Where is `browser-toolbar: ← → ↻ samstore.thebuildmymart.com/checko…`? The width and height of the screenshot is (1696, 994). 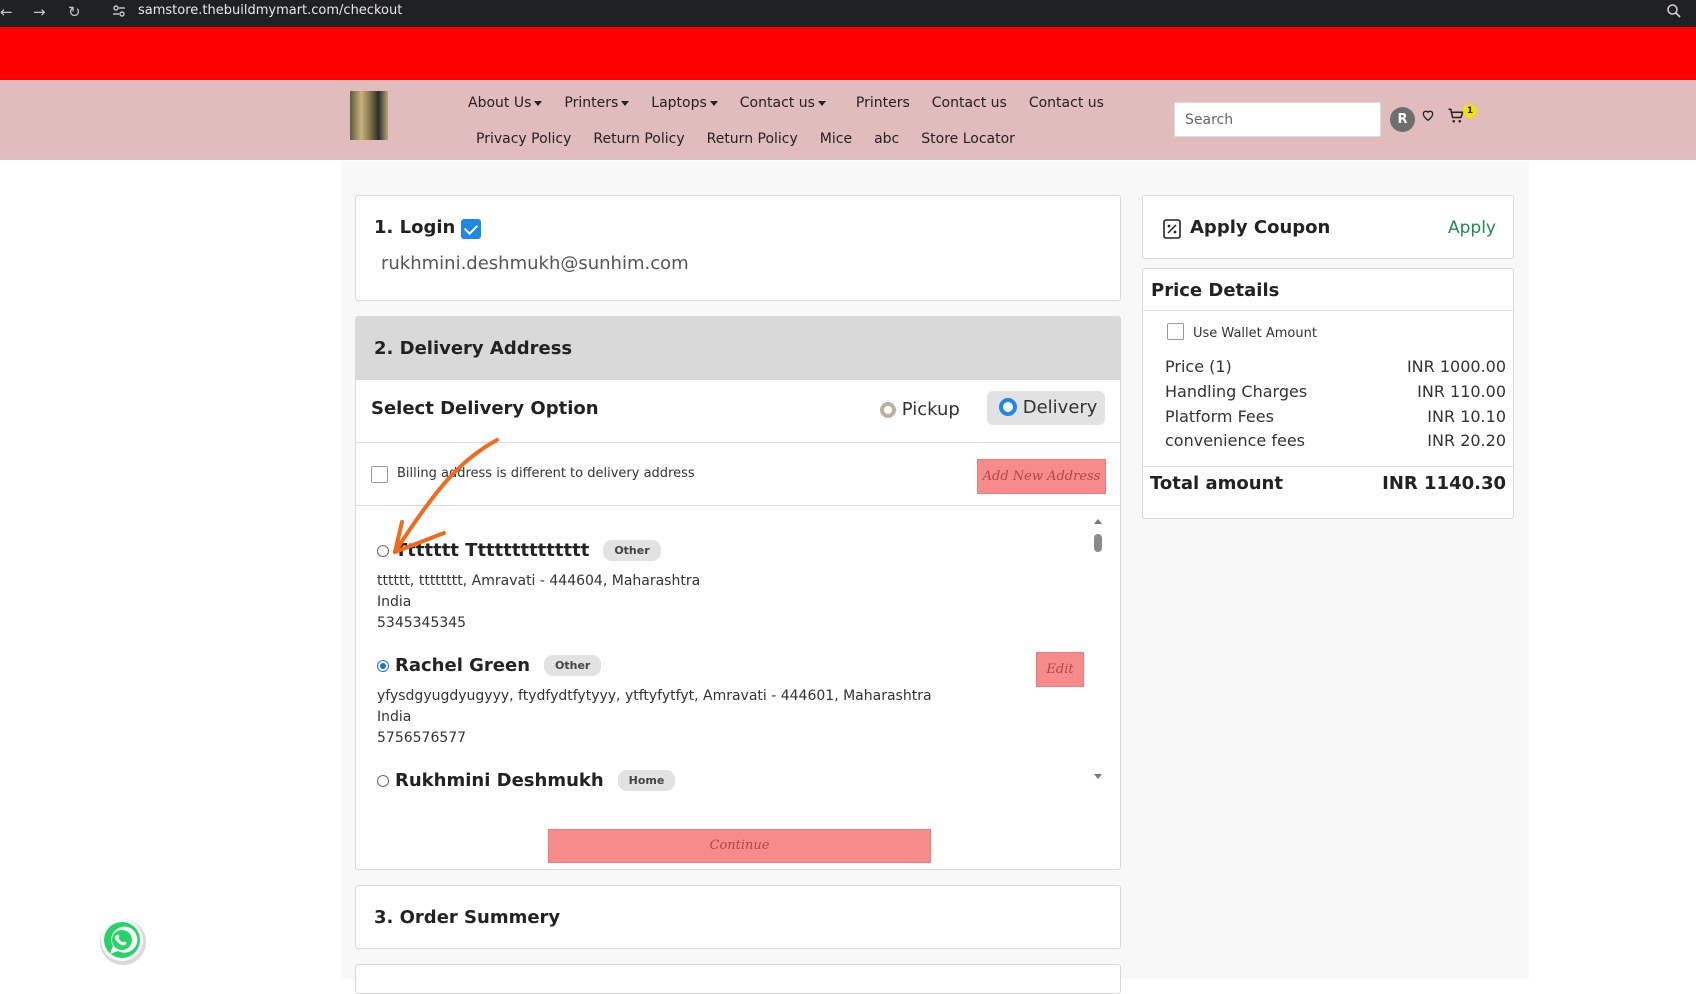
browser-toolbar: ← → ↻ samstore.thebuildmymart.com/checko… is located at coordinates (848, 13).